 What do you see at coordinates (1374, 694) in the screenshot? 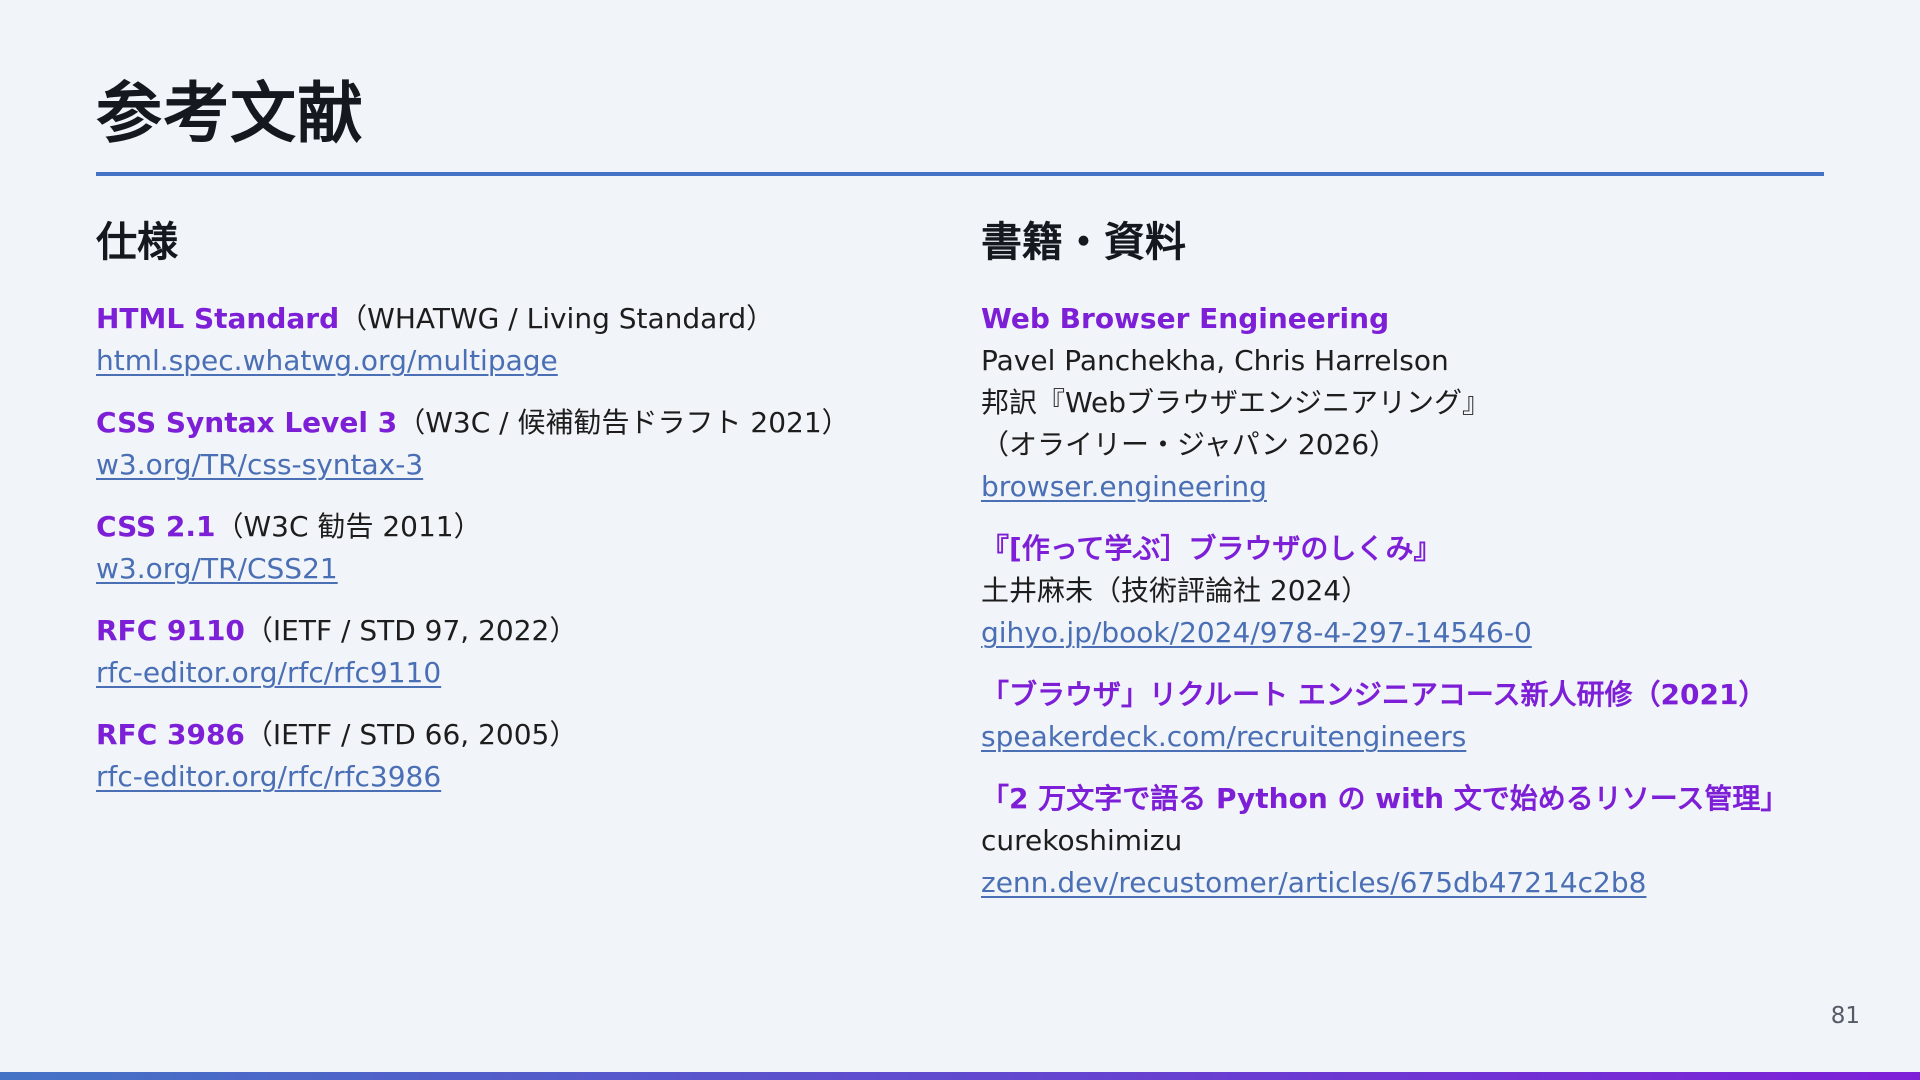
I see `reference-title: 「ブラウザ」リクルート エンジニアコース新人研修（2021）` at bounding box center [1374, 694].